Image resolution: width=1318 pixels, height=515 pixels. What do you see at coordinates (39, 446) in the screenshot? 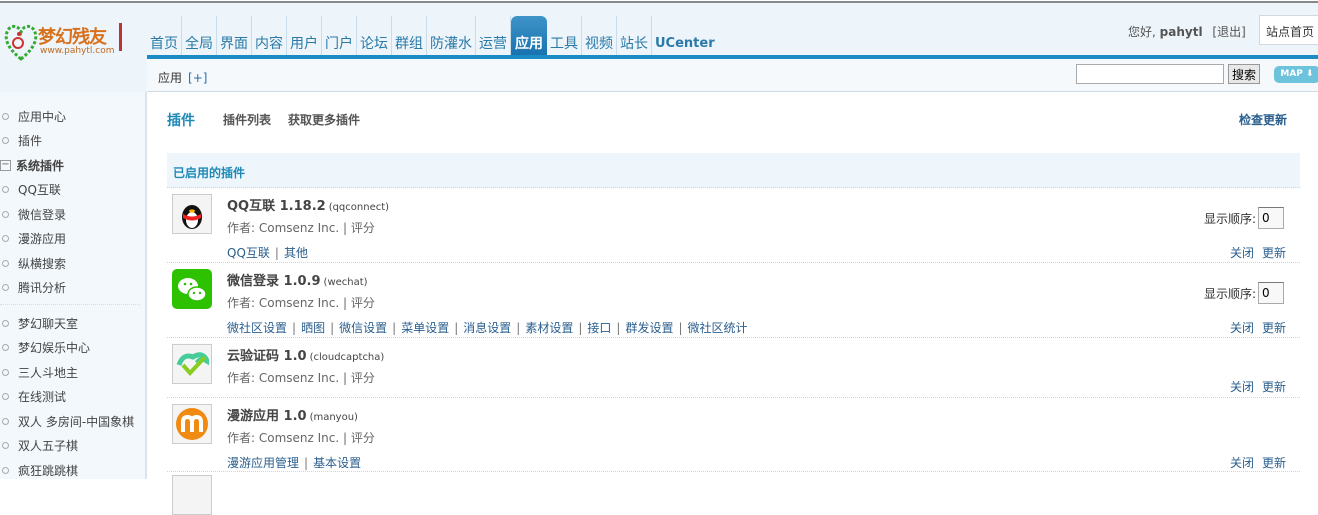
I see `sidebar-item: 双人五子棋` at bounding box center [39, 446].